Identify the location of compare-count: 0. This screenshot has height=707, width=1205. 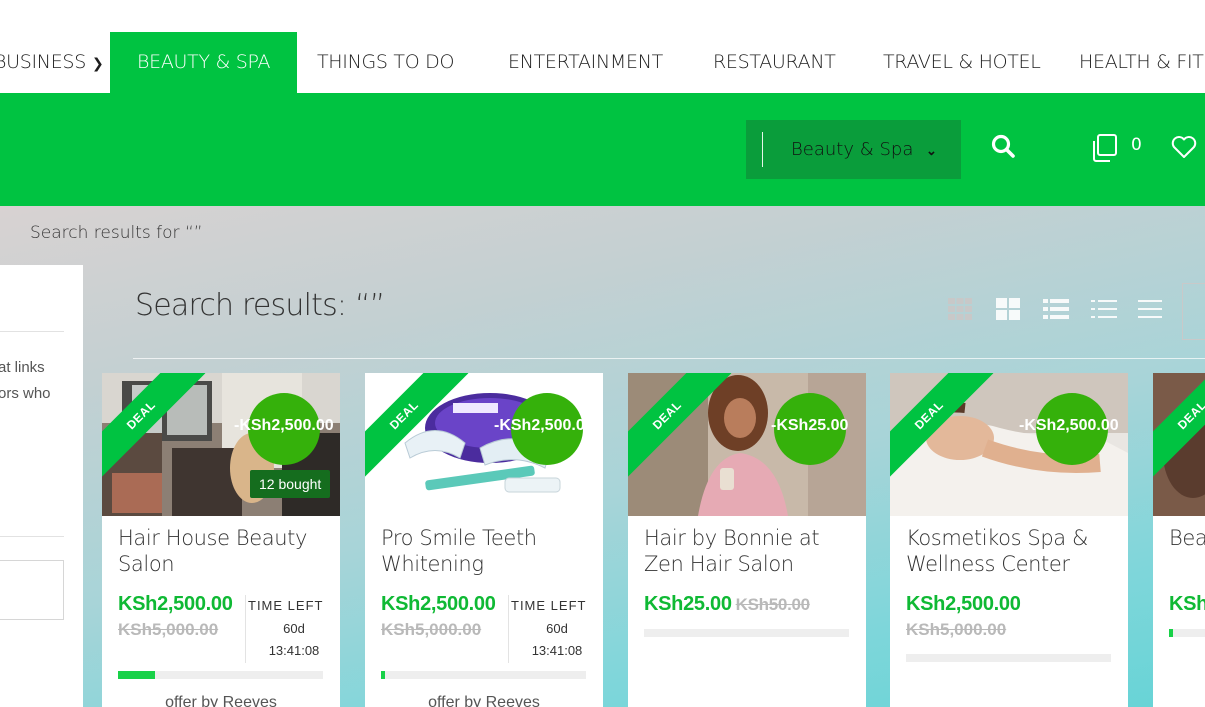
(1136, 145).